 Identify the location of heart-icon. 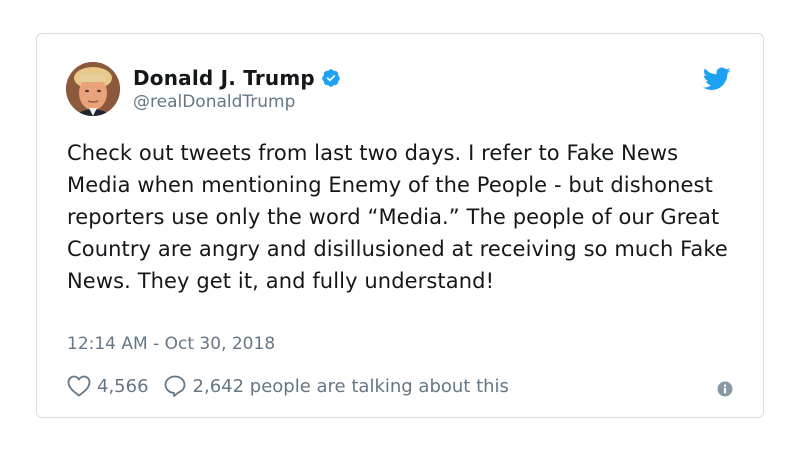
(79, 386).